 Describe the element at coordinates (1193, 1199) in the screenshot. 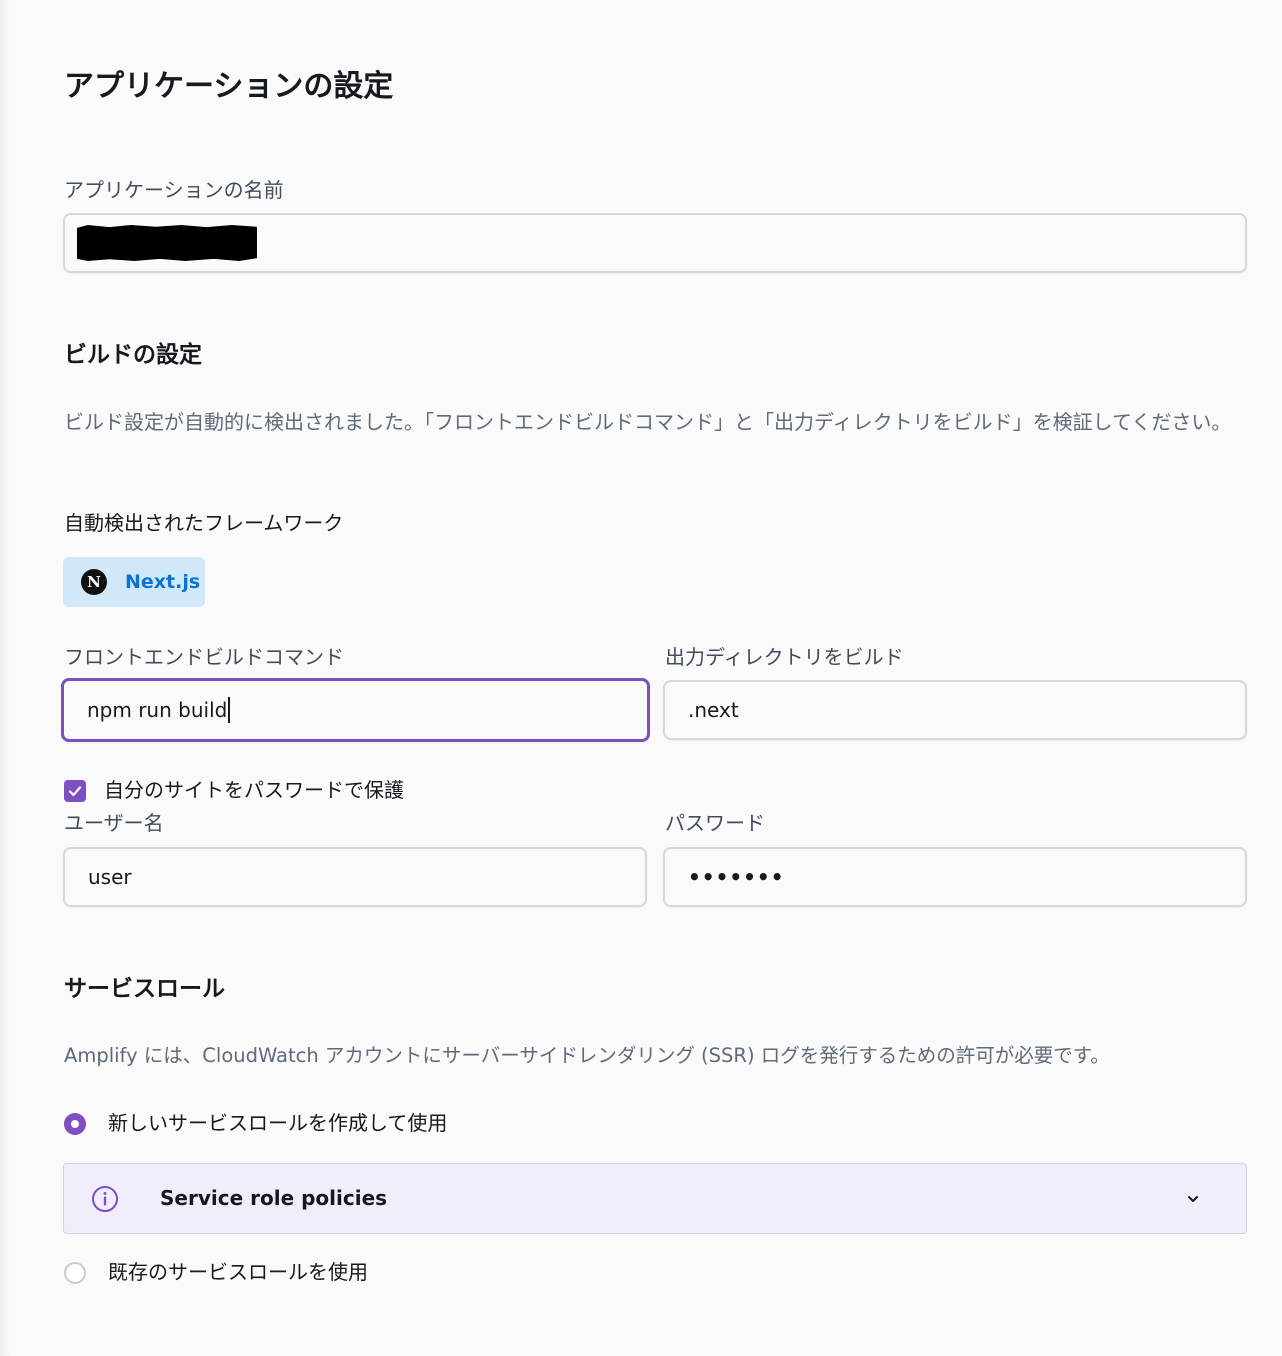

I see `chevron-down-icon` at that location.